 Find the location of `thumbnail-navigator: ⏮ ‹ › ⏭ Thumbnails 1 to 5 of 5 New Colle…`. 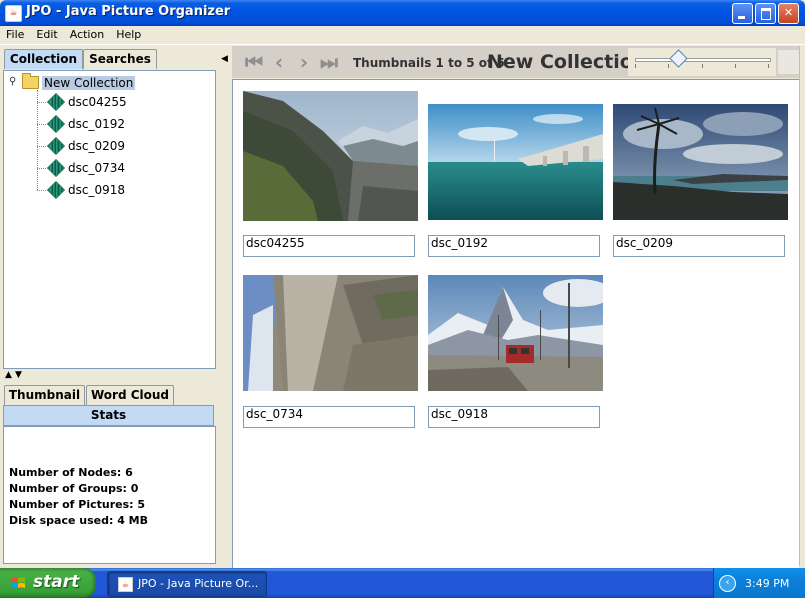

thumbnail-navigator: ⏮ ‹ › ⏭ Thumbnails 1 to 5 of 5 New Colle… is located at coordinates (517, 62).